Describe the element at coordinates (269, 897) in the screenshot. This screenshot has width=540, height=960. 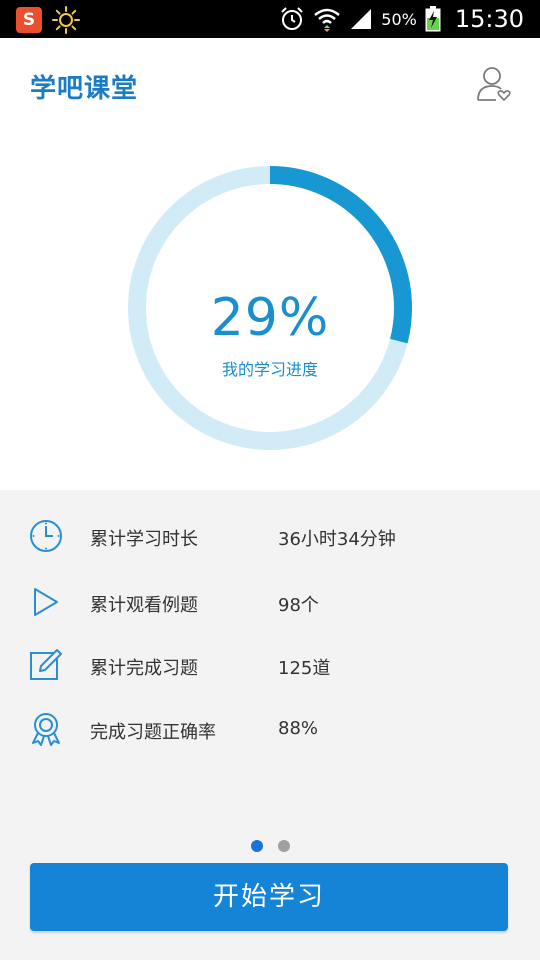
I see `start-learning-button: 开始学习` at that location.